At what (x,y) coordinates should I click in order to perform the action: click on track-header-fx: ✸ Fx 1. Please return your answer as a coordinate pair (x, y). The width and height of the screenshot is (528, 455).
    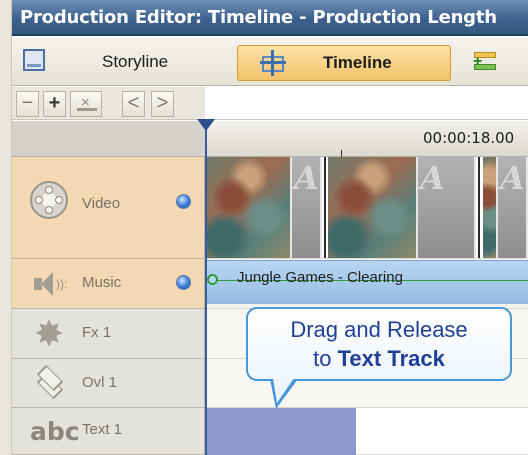
    Looking at the image, I should click on (108, 334).